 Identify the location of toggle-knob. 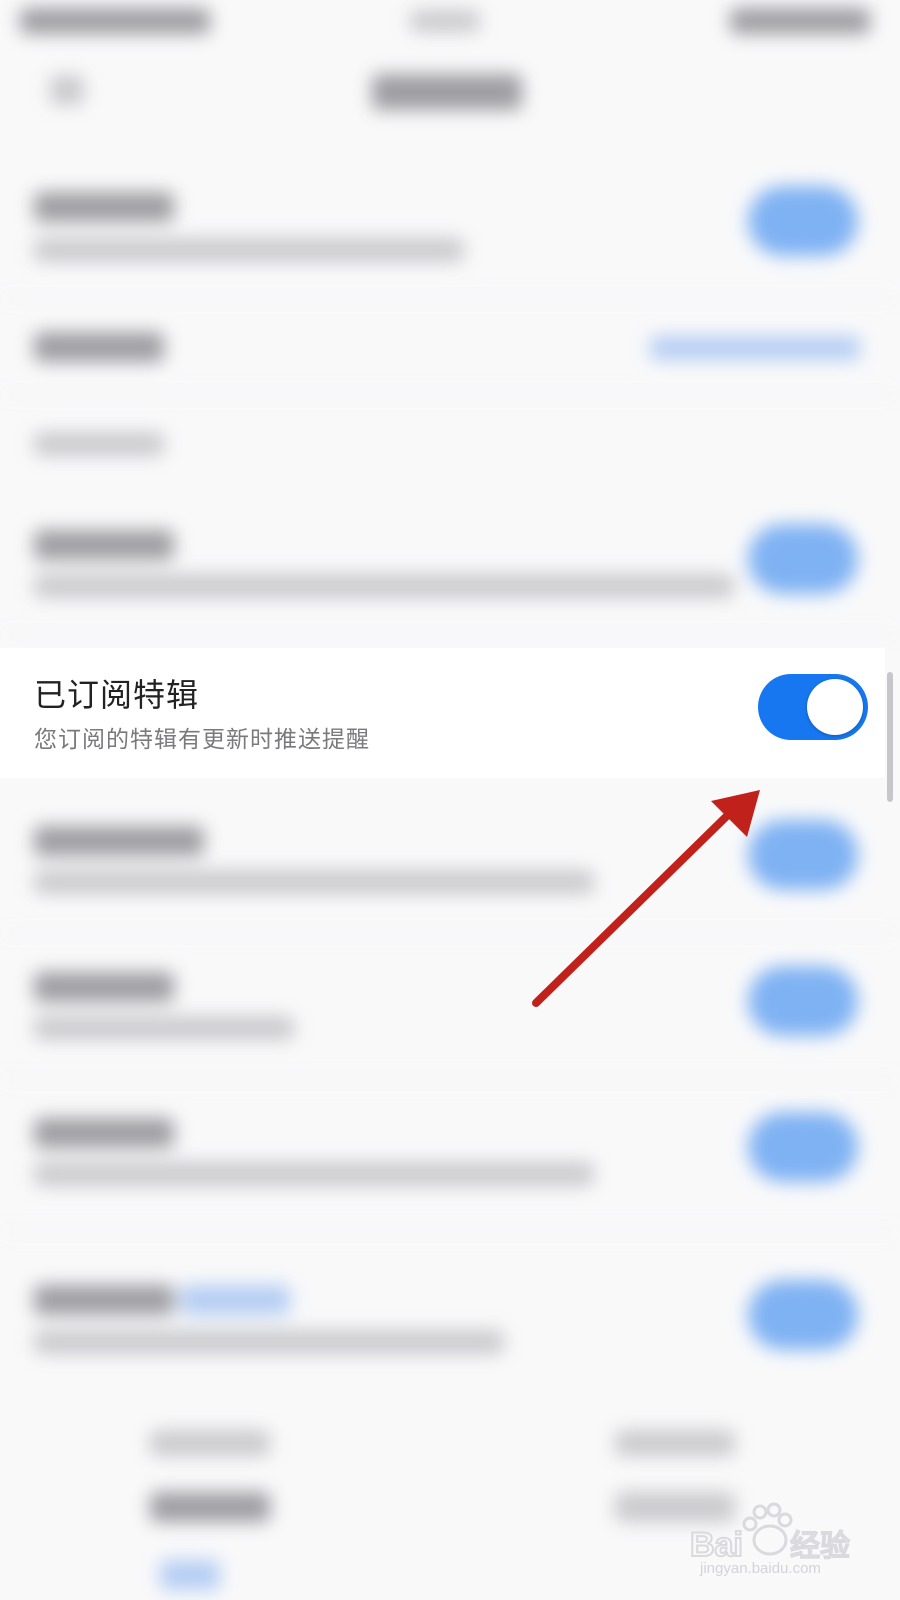
(835, 707).